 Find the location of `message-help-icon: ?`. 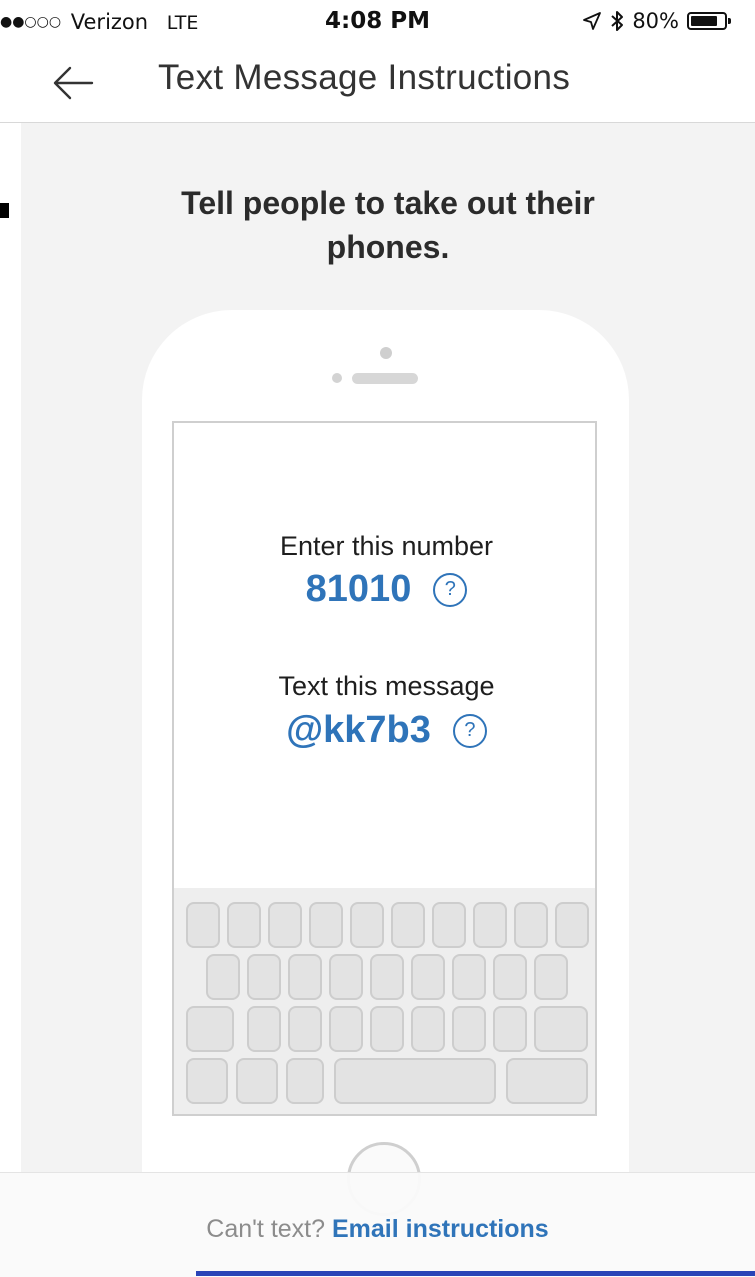

message-help-icon: ? is located at coordinates (469, 730).